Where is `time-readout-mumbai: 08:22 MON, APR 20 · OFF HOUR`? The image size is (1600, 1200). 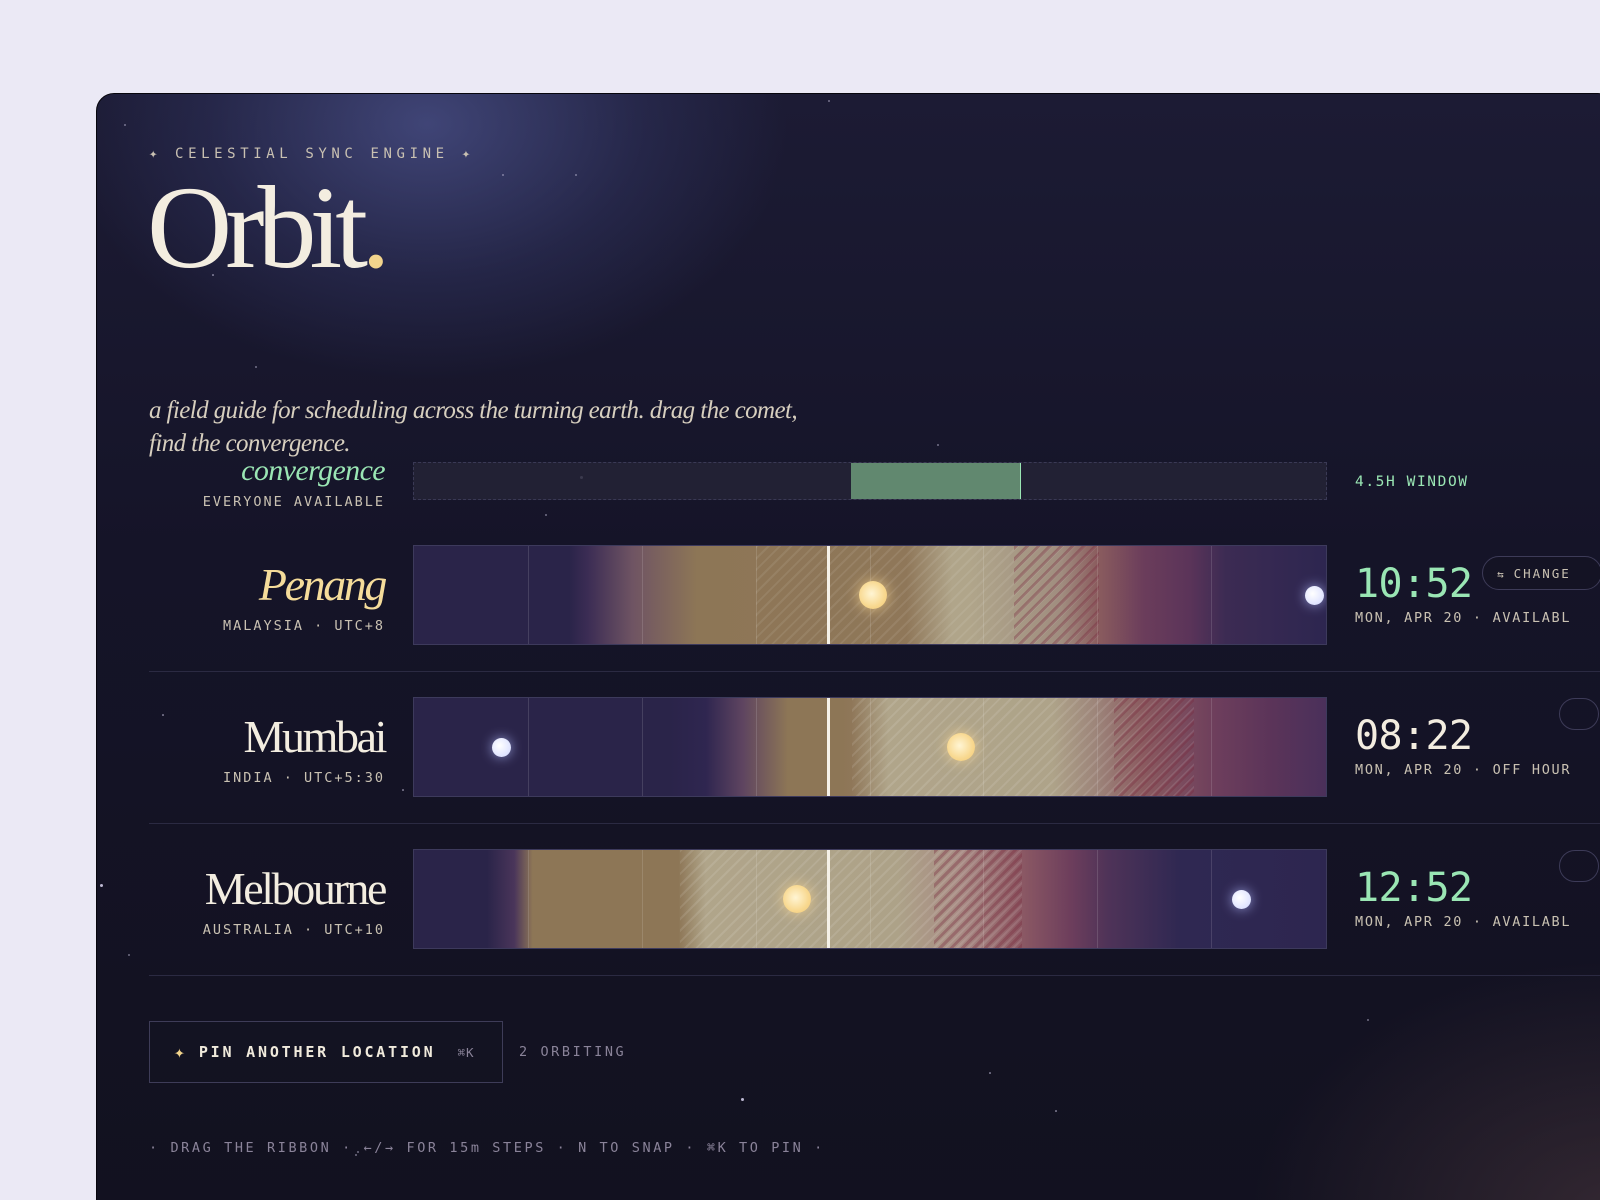
time-readout-mumbai: 08:22 MON, APR 20 · OFF HOUR is located at coordinates (1463, 746).